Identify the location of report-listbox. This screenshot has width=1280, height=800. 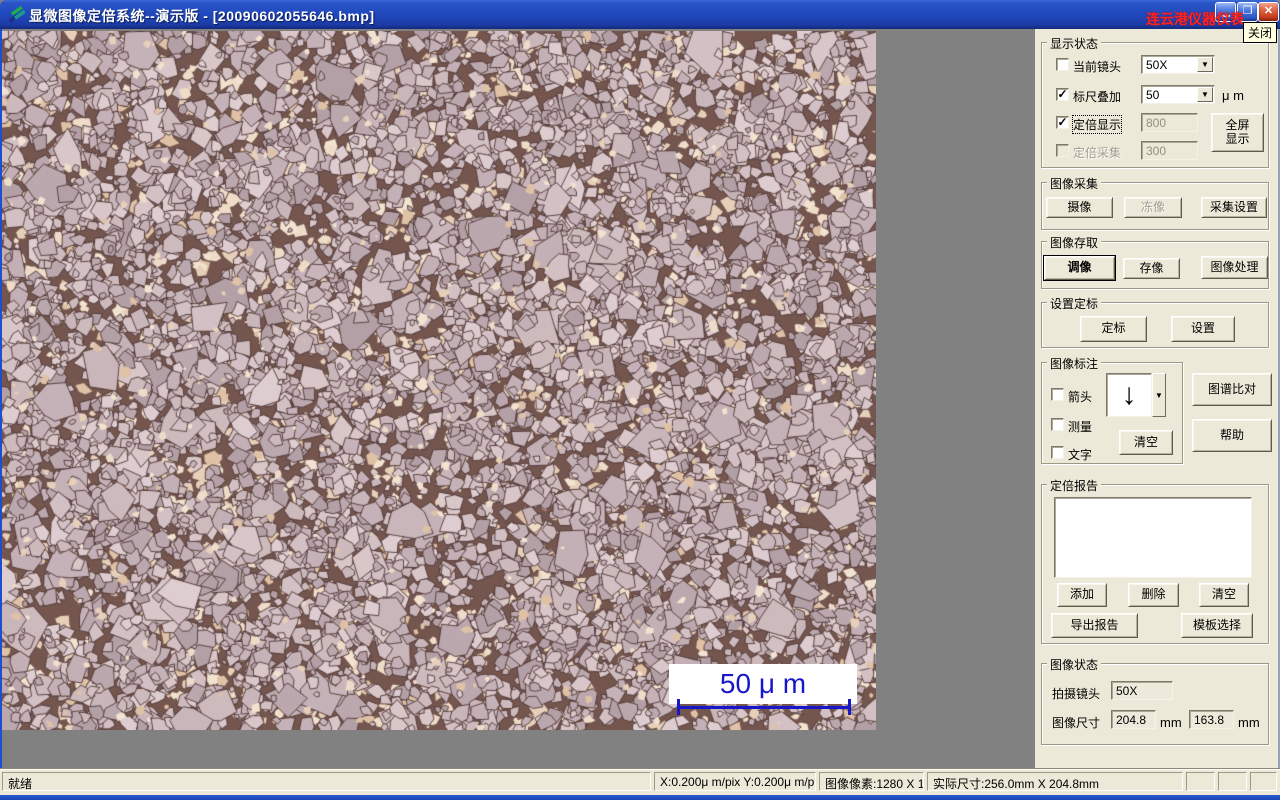
(1153, 537).